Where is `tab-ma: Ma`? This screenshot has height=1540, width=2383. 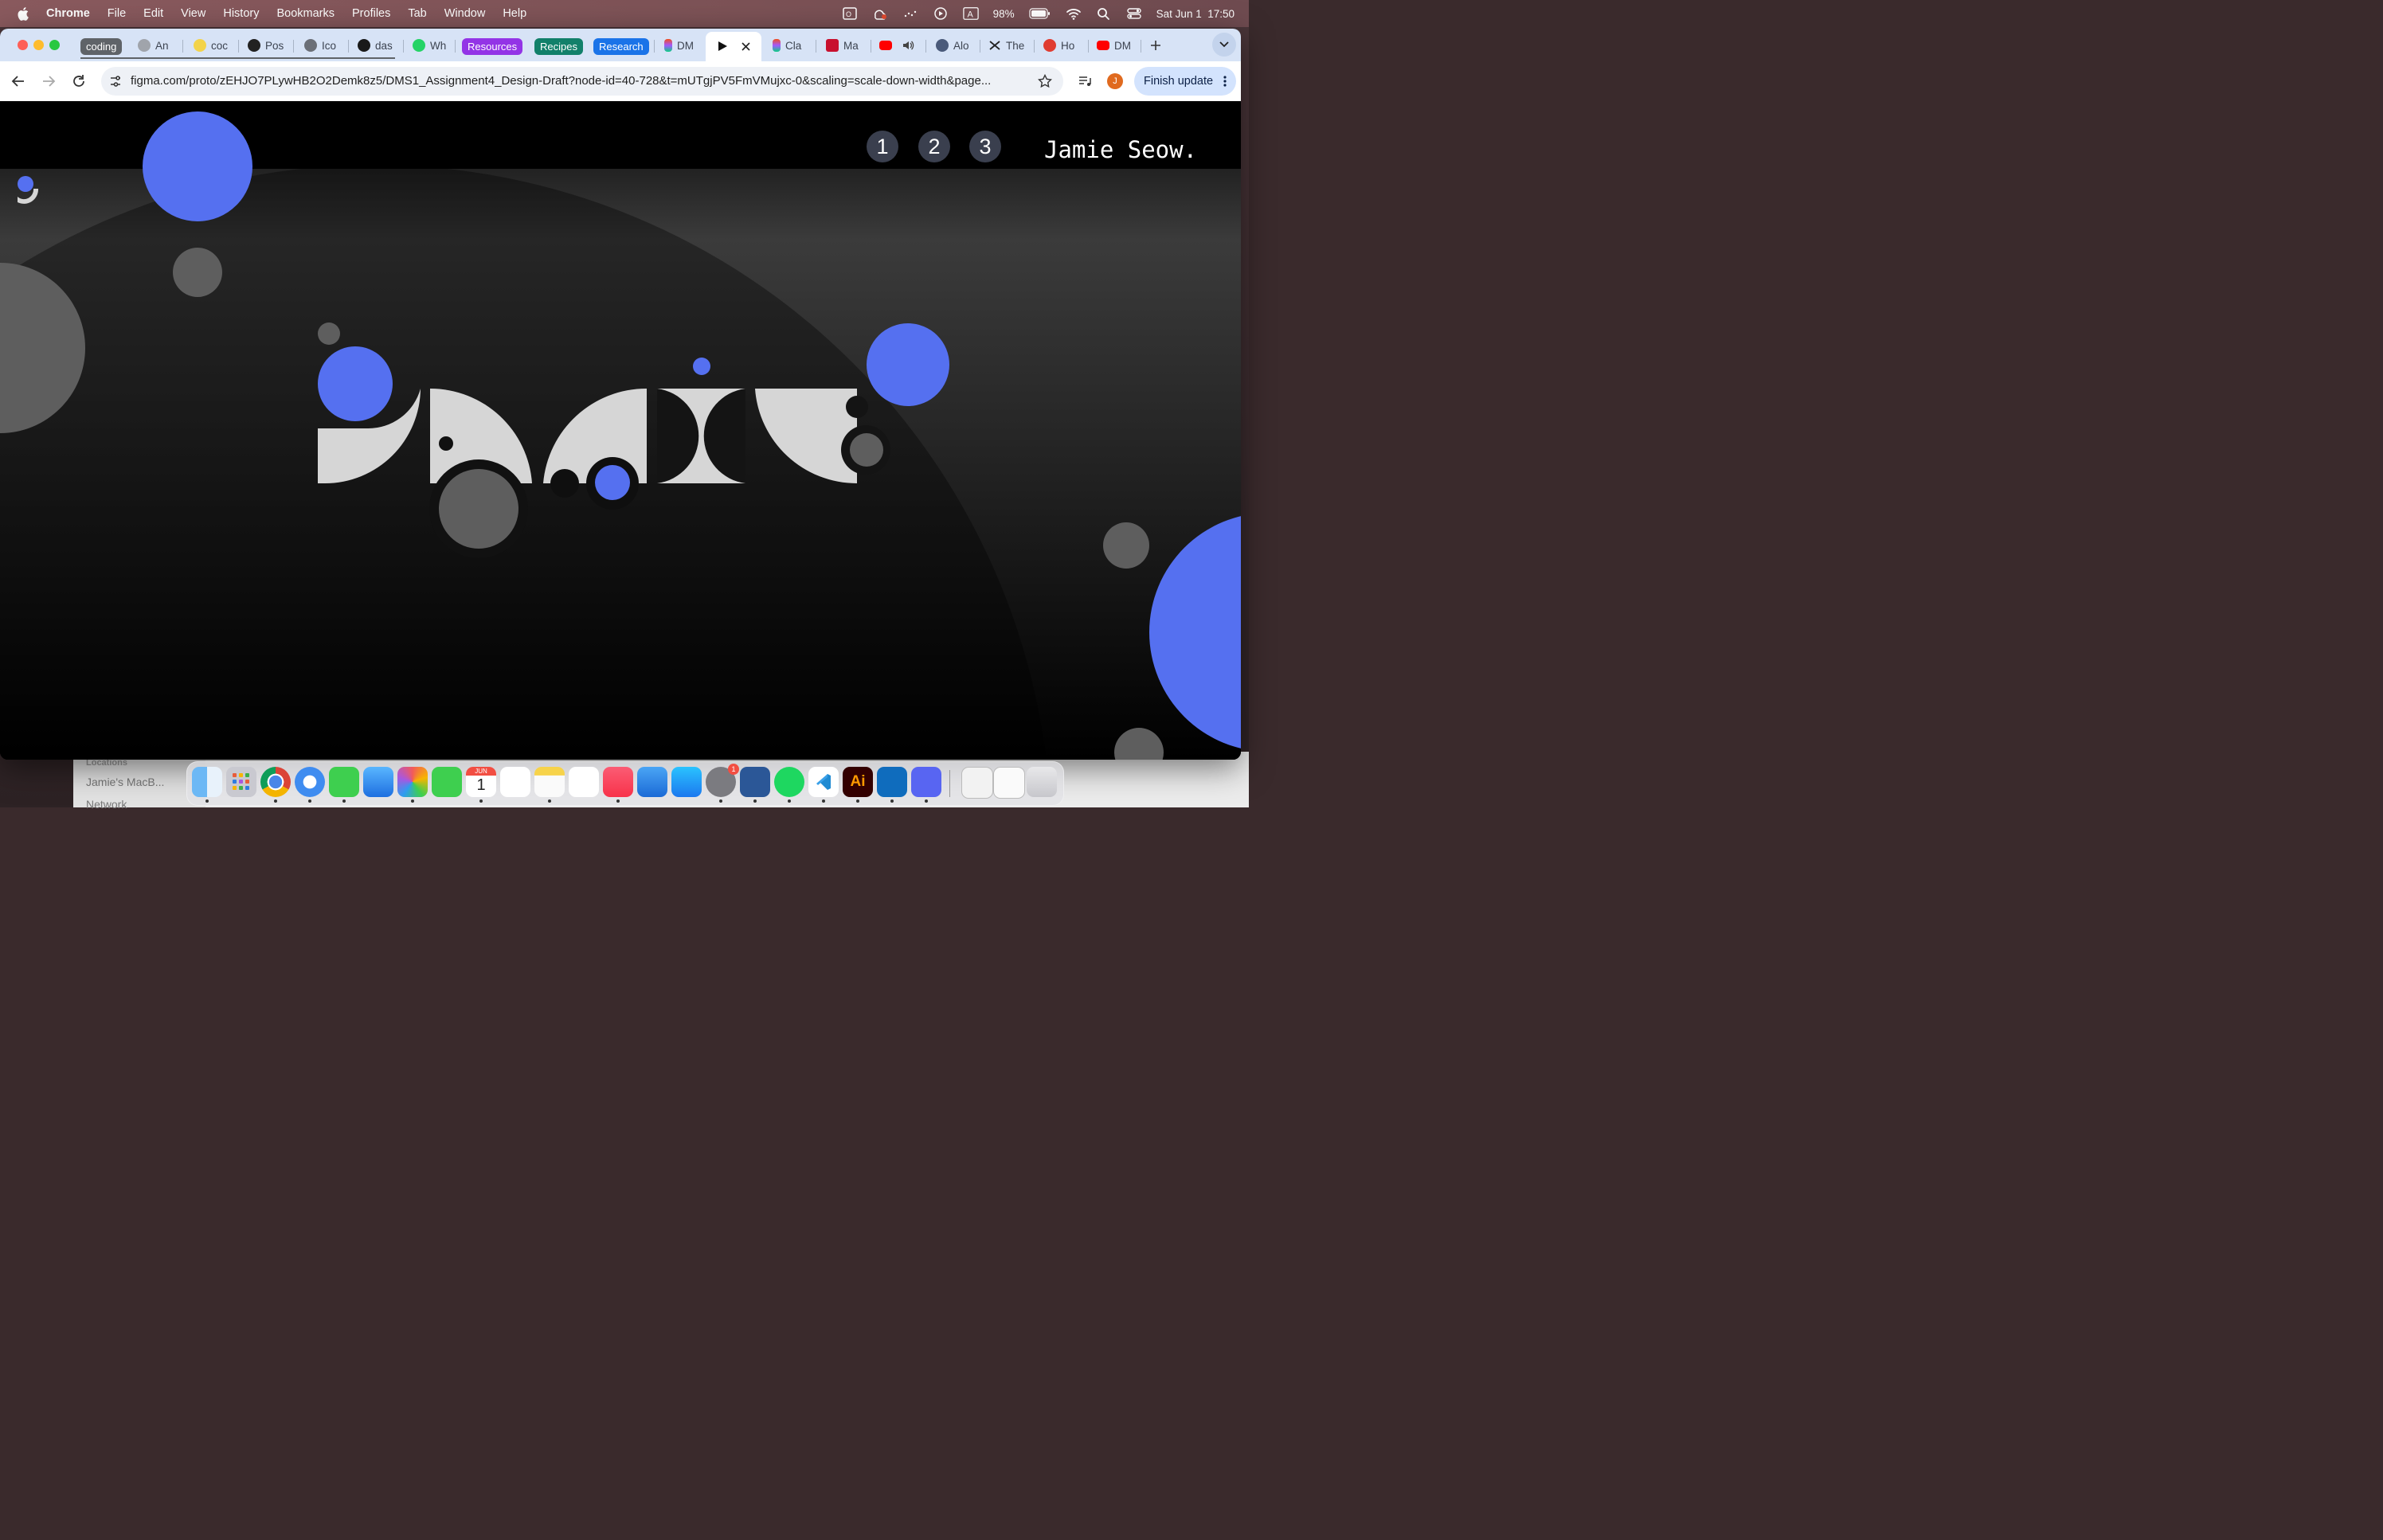
tab-ma: Ma is located at coordinates (842, 45).